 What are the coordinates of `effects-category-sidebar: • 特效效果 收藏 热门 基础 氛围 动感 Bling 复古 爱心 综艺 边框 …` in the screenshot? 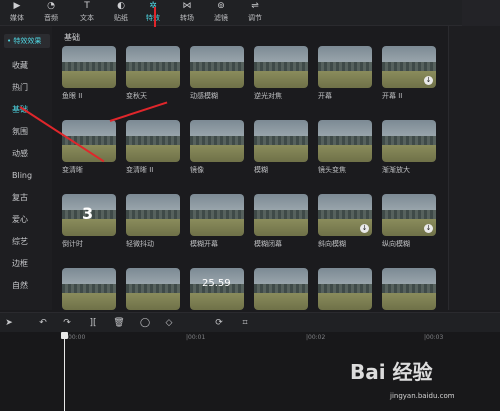 It's located at (26, 168).